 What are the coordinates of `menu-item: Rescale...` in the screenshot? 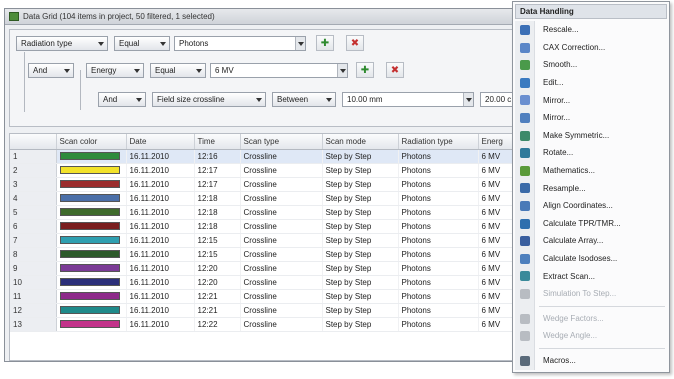 It's located at (591, 30).